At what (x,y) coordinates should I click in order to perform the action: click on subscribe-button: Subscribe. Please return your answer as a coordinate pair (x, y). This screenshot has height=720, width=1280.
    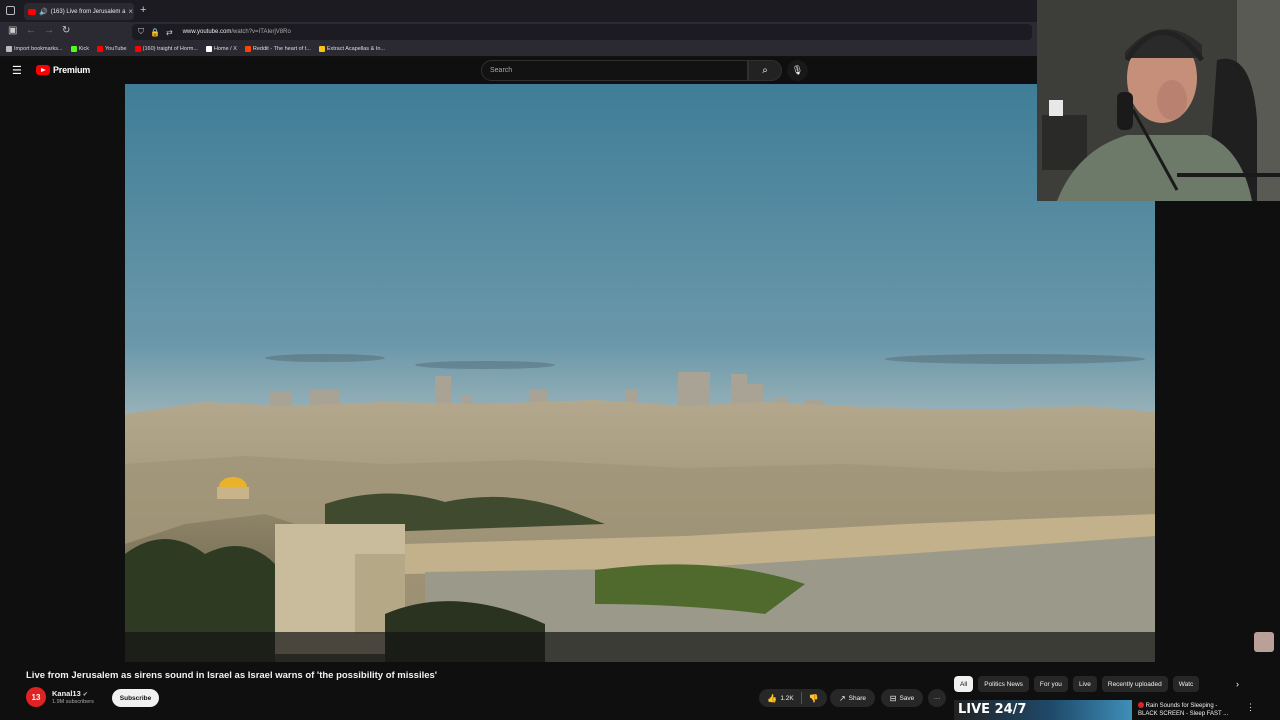
    Looking at the image, I should click on (135, 698).